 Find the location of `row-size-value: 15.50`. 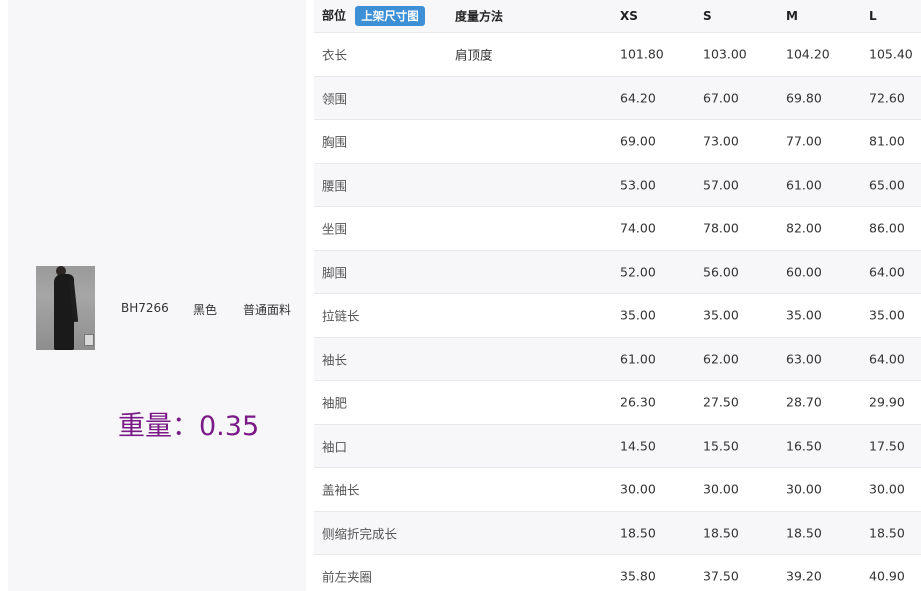

row-size-value: 15.50 is located at coordinates (721, 446).